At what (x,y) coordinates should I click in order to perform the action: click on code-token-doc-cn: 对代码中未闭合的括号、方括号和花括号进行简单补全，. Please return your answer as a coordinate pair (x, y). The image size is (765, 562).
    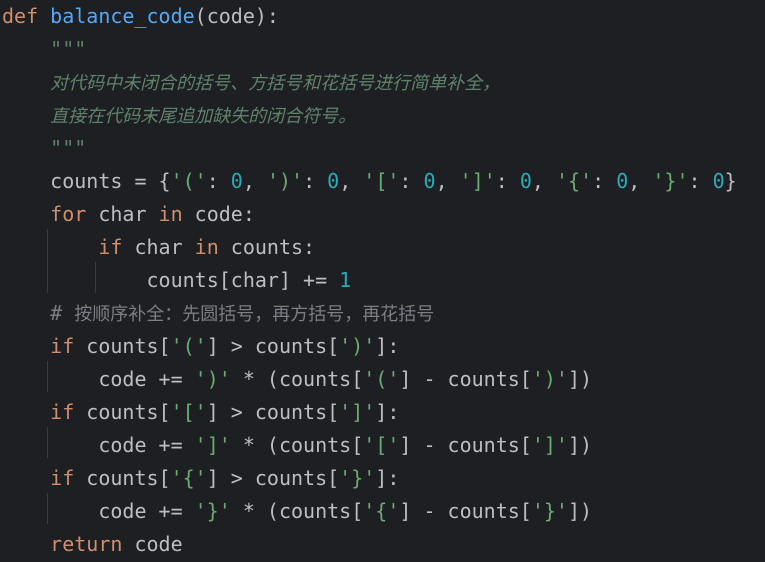
    Looking at the image, I should click on (275, 83).